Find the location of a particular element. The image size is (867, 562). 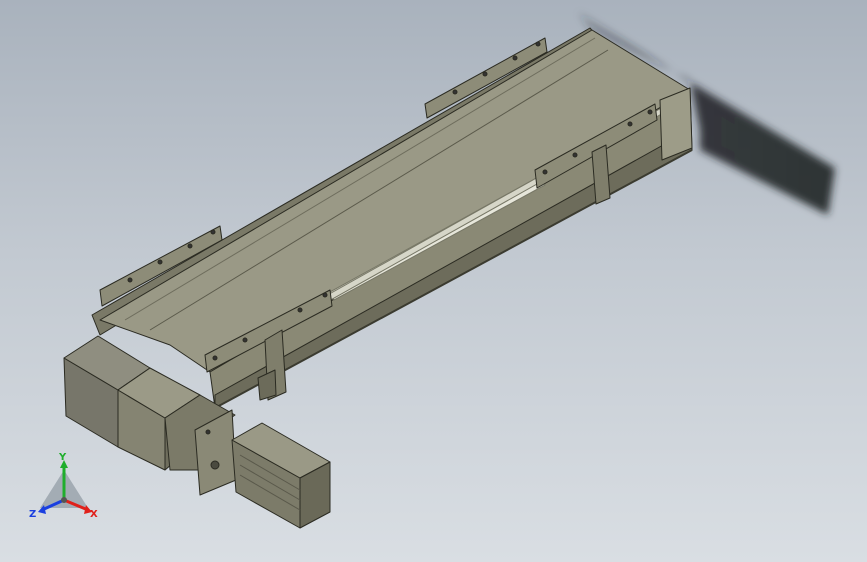

triad-y-label: Y is located at coordinates (62, 457).